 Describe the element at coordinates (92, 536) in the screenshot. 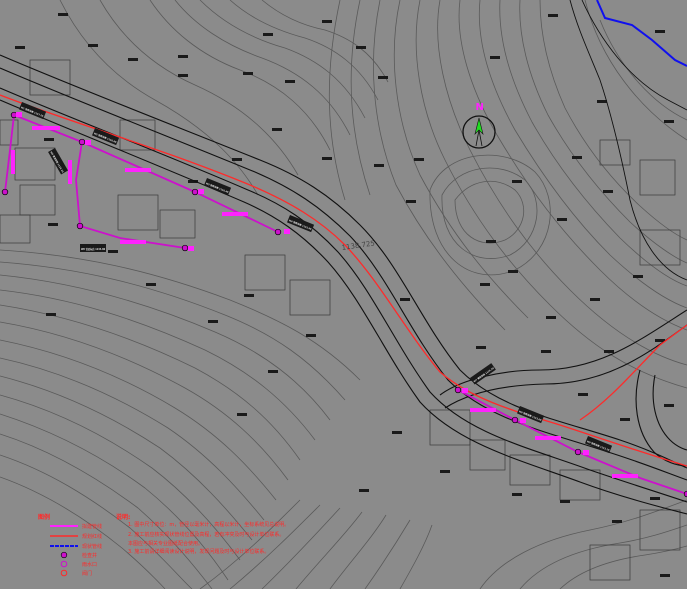

I see `legend-label: 规划红线` at that location.